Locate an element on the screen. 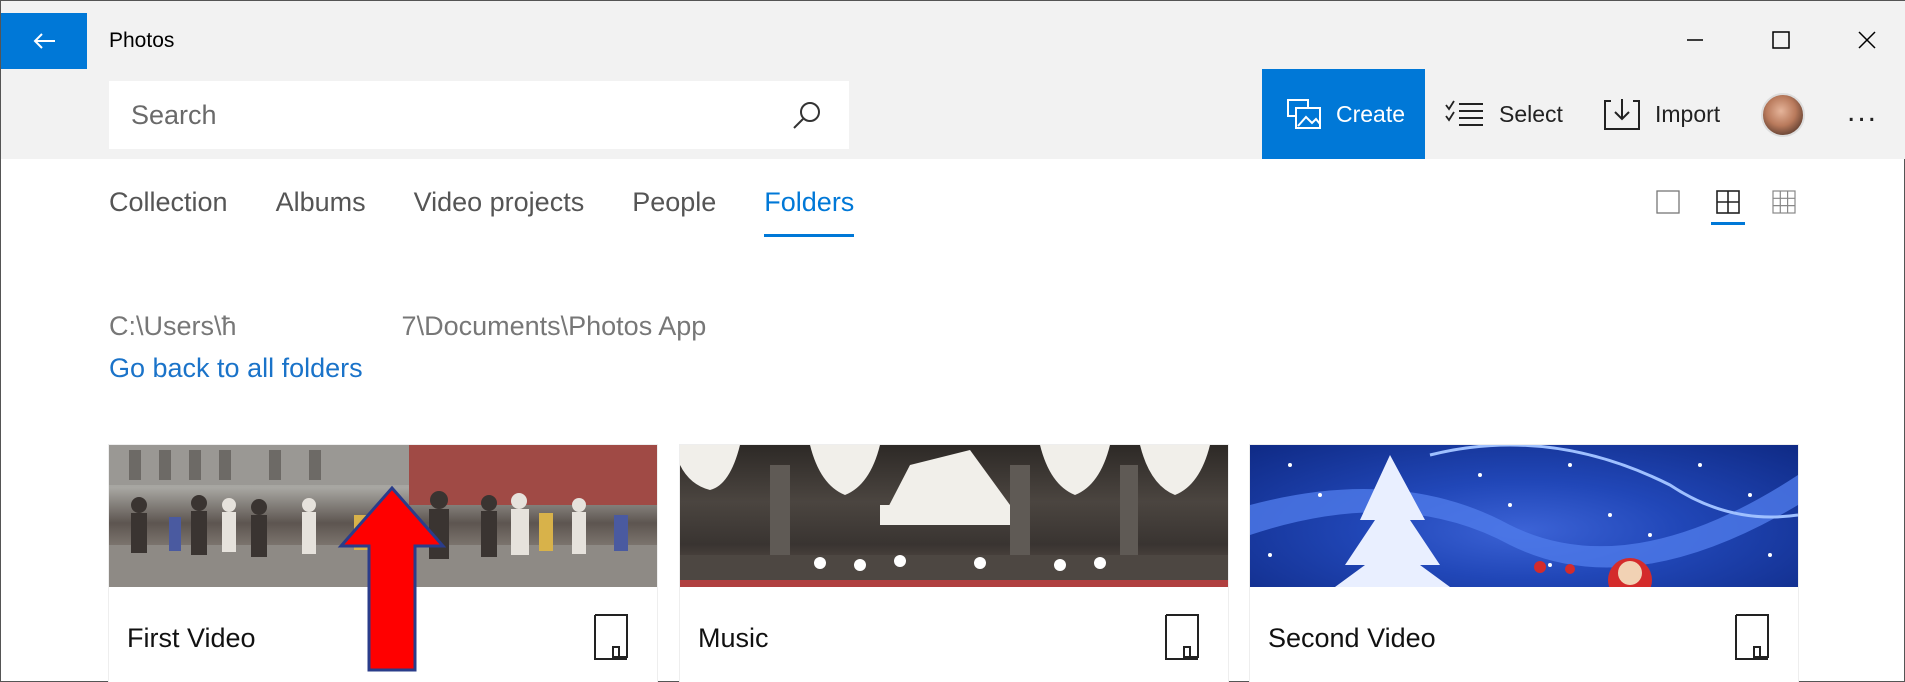 The image size is (1905, 682). folder-path: C:\Users\ħ 7\Documents\Photos App is located at coordinates (408, 326).